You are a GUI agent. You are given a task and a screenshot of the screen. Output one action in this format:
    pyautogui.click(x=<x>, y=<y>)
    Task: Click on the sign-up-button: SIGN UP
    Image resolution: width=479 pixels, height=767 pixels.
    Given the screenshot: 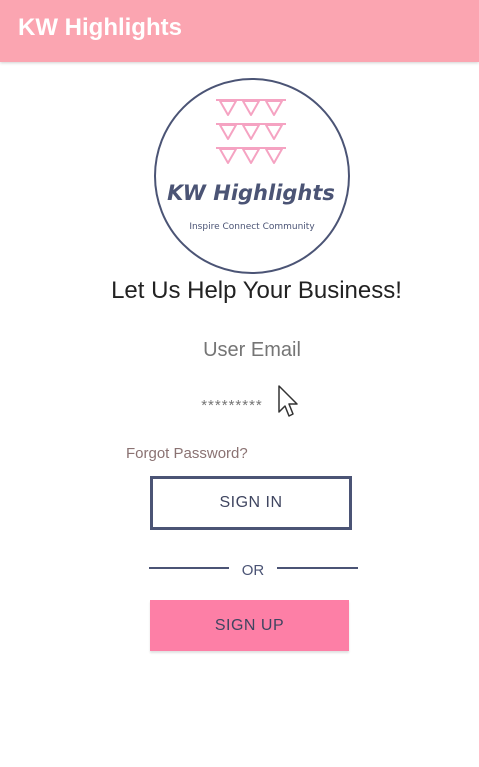 What is the action you would take?
    pyautogui.click(x=249, y=625)
    